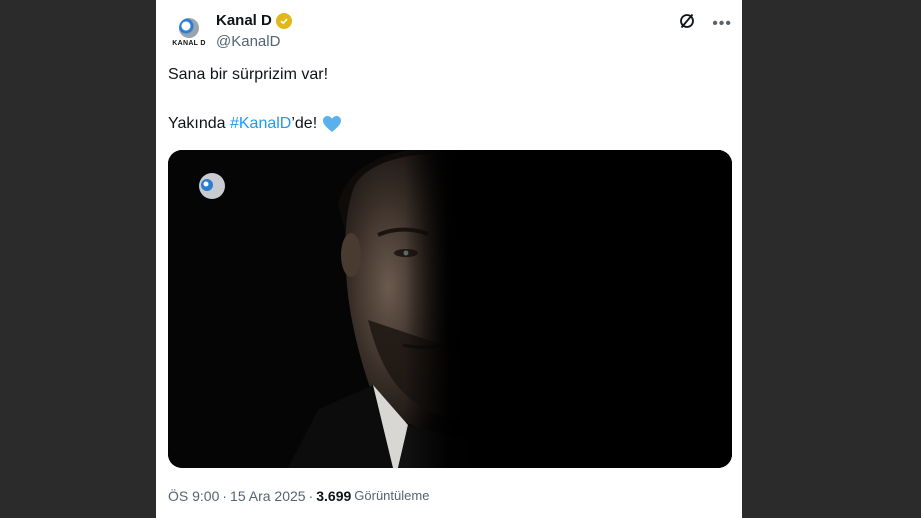  I want to click on views-label: Görüntüleme, so click(392, 495).